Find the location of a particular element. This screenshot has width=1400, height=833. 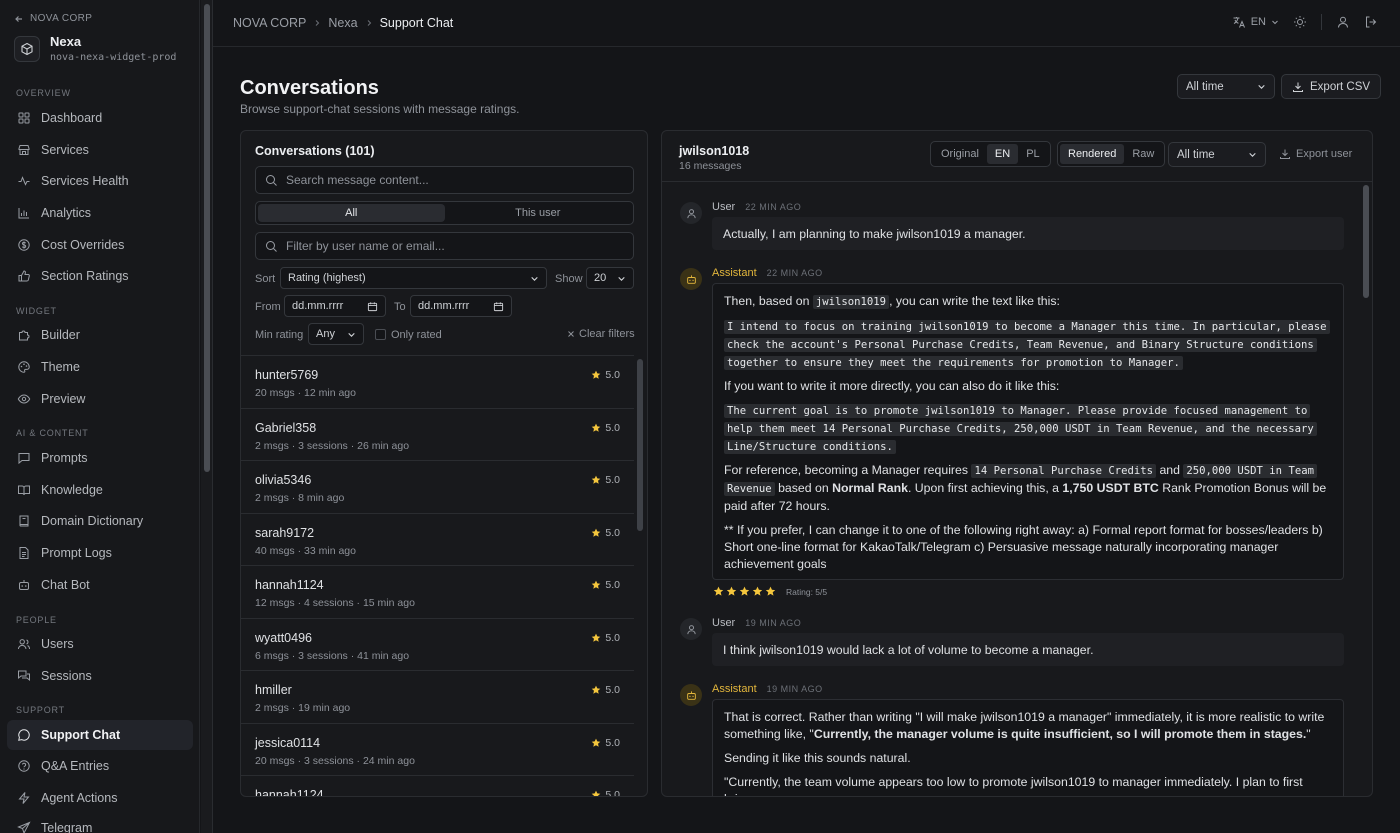

breadcrumb-project: Nexa is located at coordinates (342, 23).